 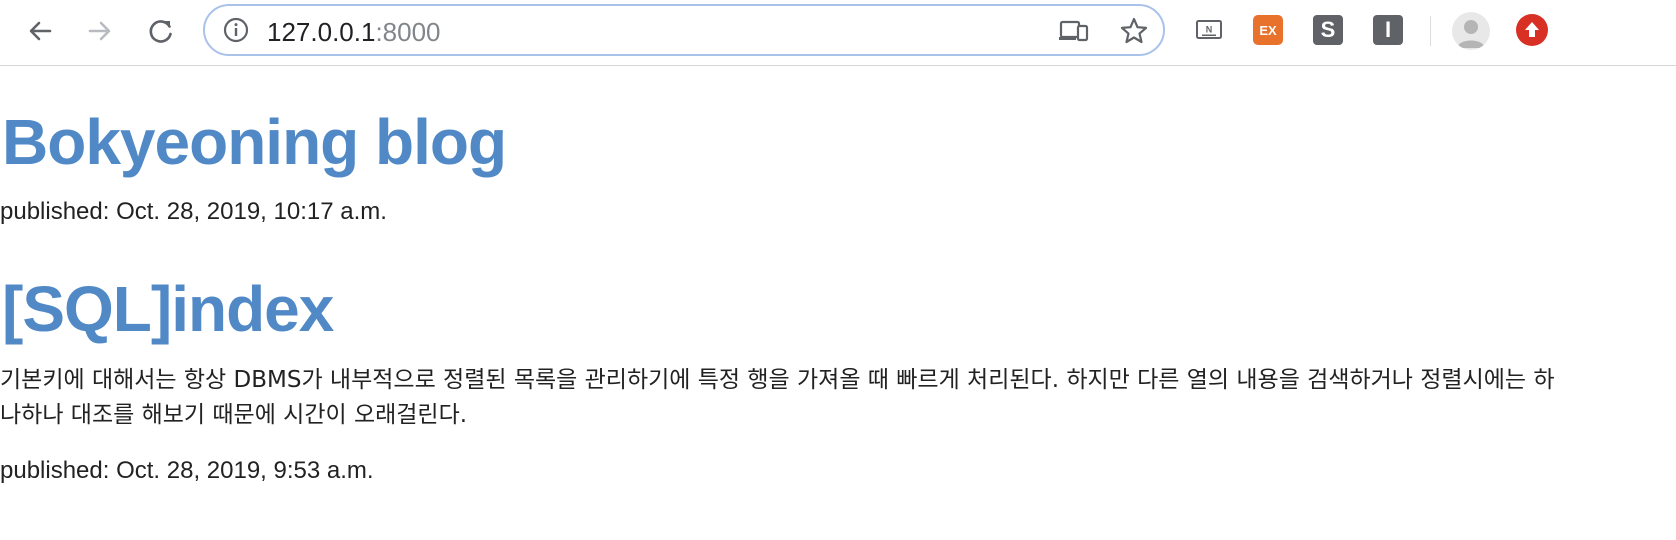 I want to click on extension-ex-label: EX, so click(x=1268, y=30).